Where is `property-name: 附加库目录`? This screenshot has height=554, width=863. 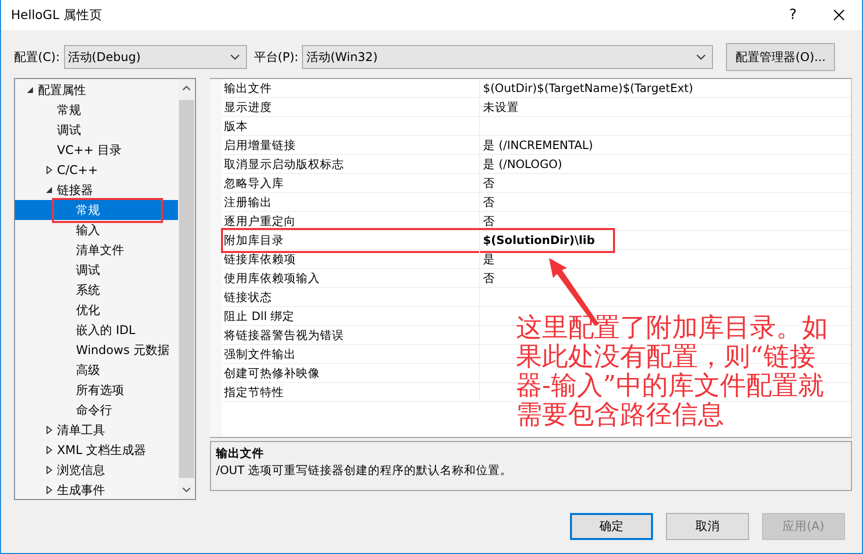
property-name: 附加库目录 is located at coordinates (351, 240).